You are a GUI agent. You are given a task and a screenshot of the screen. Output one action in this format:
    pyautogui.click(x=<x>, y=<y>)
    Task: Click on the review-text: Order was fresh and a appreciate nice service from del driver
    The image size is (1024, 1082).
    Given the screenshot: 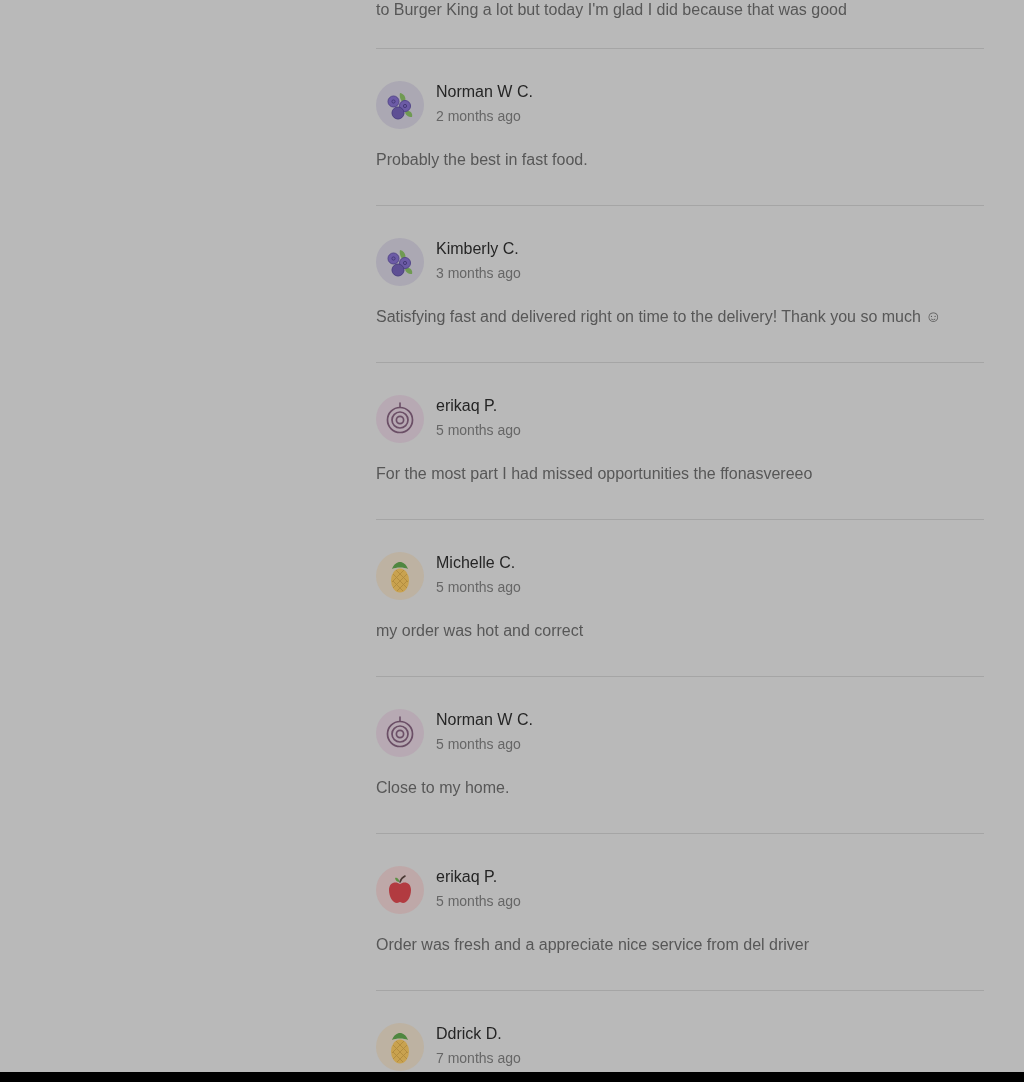 What is the action you would take?
    pyautogui.click(x=593, y=945)
    